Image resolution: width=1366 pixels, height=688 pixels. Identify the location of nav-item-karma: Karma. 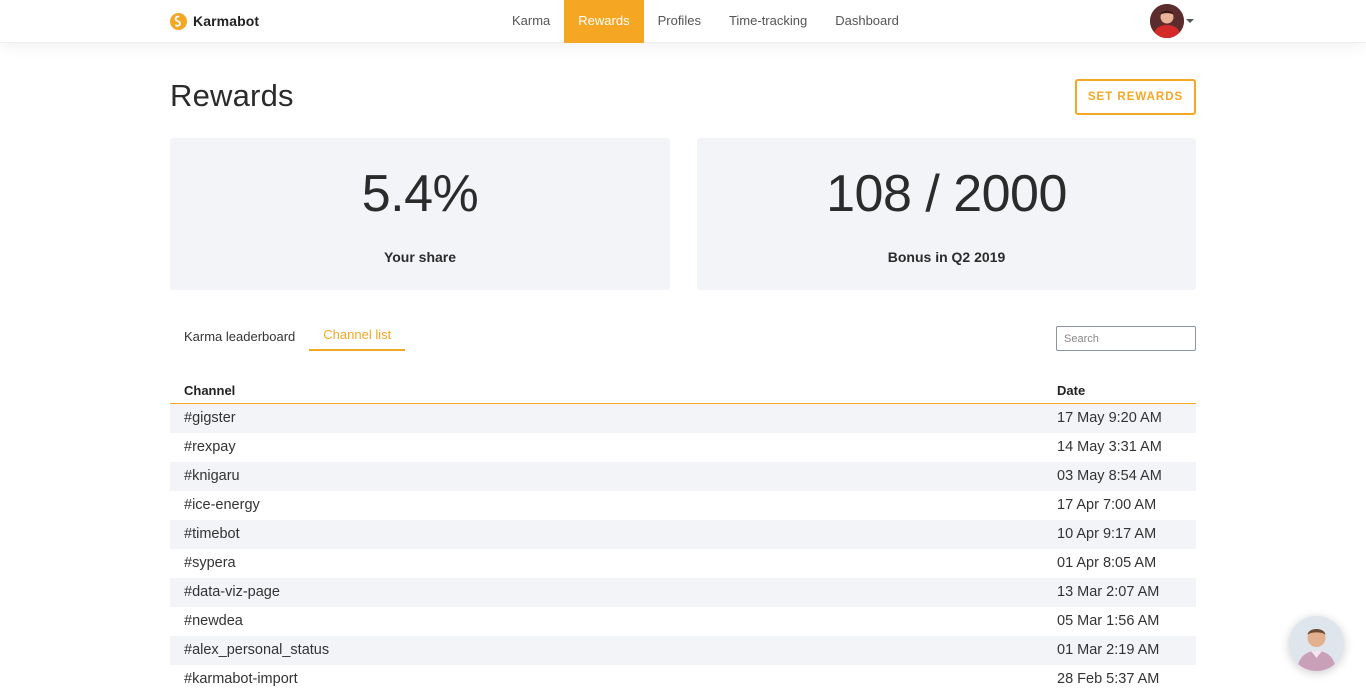
(531, 21).